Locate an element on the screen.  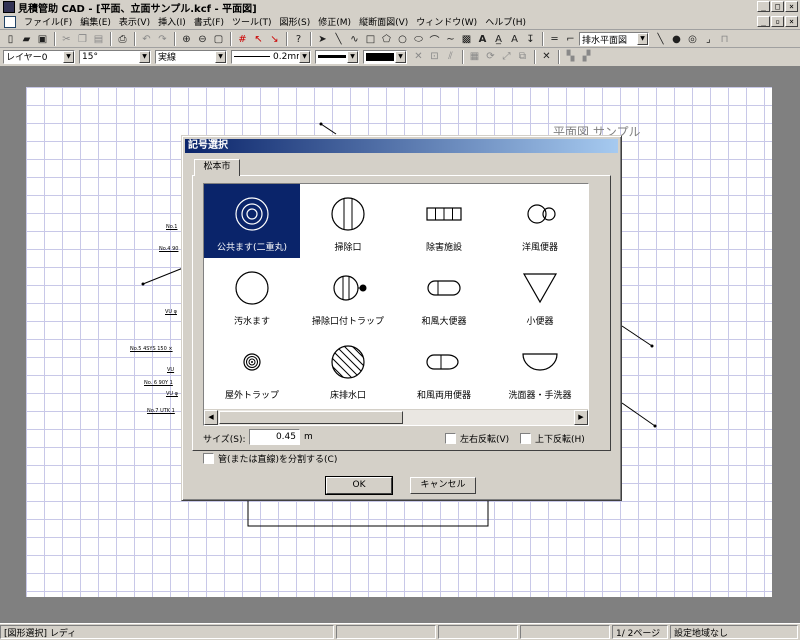
menu-format: 書式(F) is located at coordinates (209, 21).